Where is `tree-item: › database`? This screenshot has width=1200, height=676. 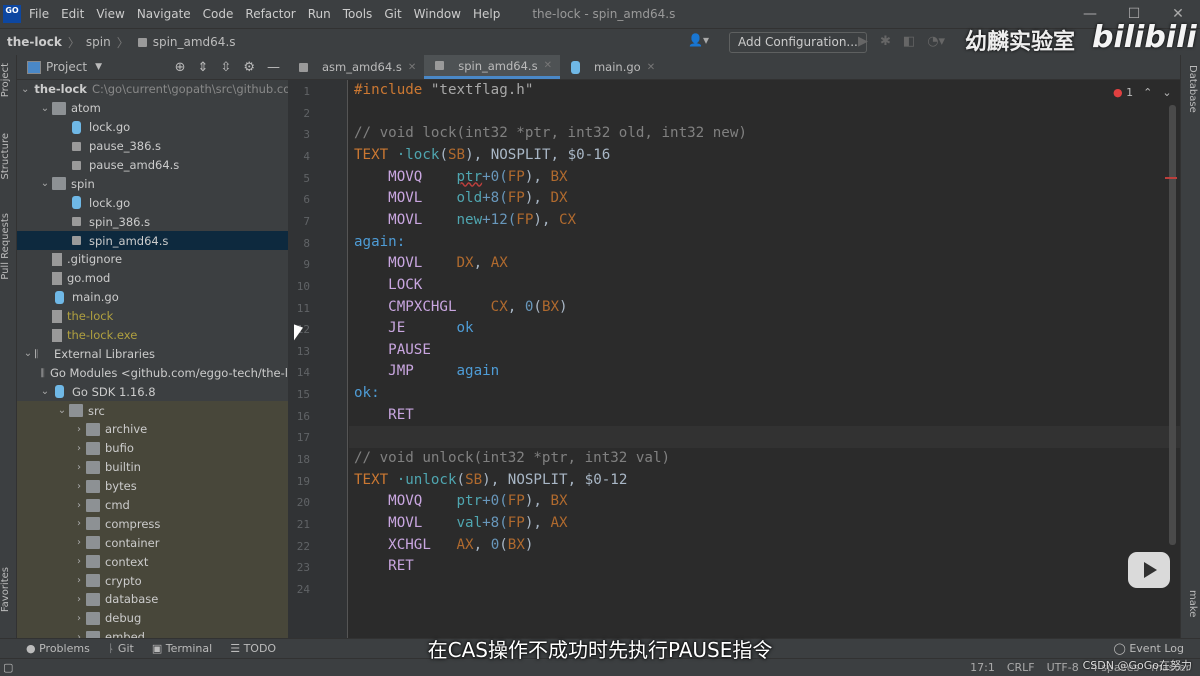
tree-item: › database is located at coordinates (152, 599).